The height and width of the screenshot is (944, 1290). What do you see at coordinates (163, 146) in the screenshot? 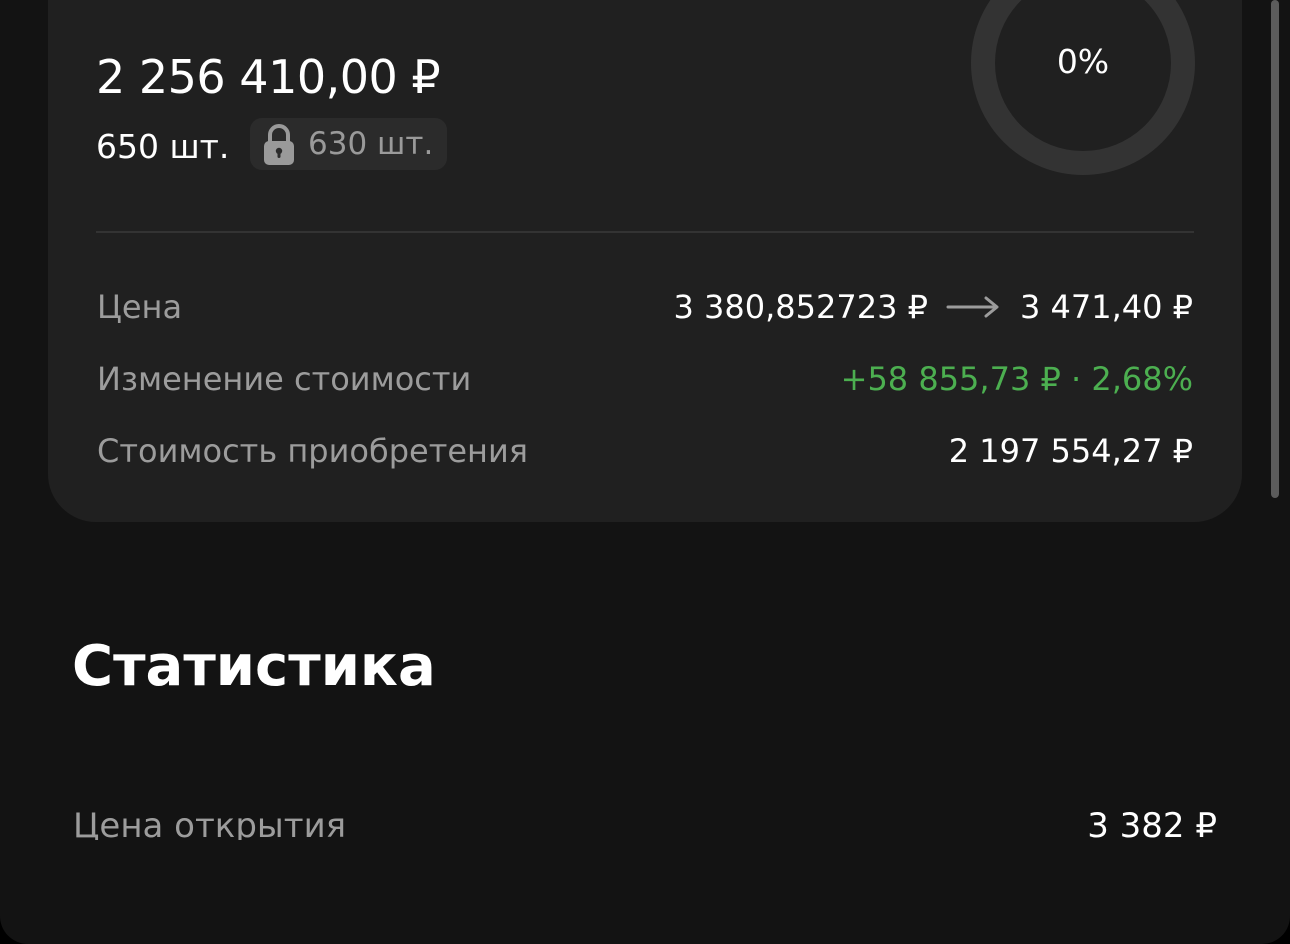
I see `quantity: 650 шт.` at bounding box center [163, 146].